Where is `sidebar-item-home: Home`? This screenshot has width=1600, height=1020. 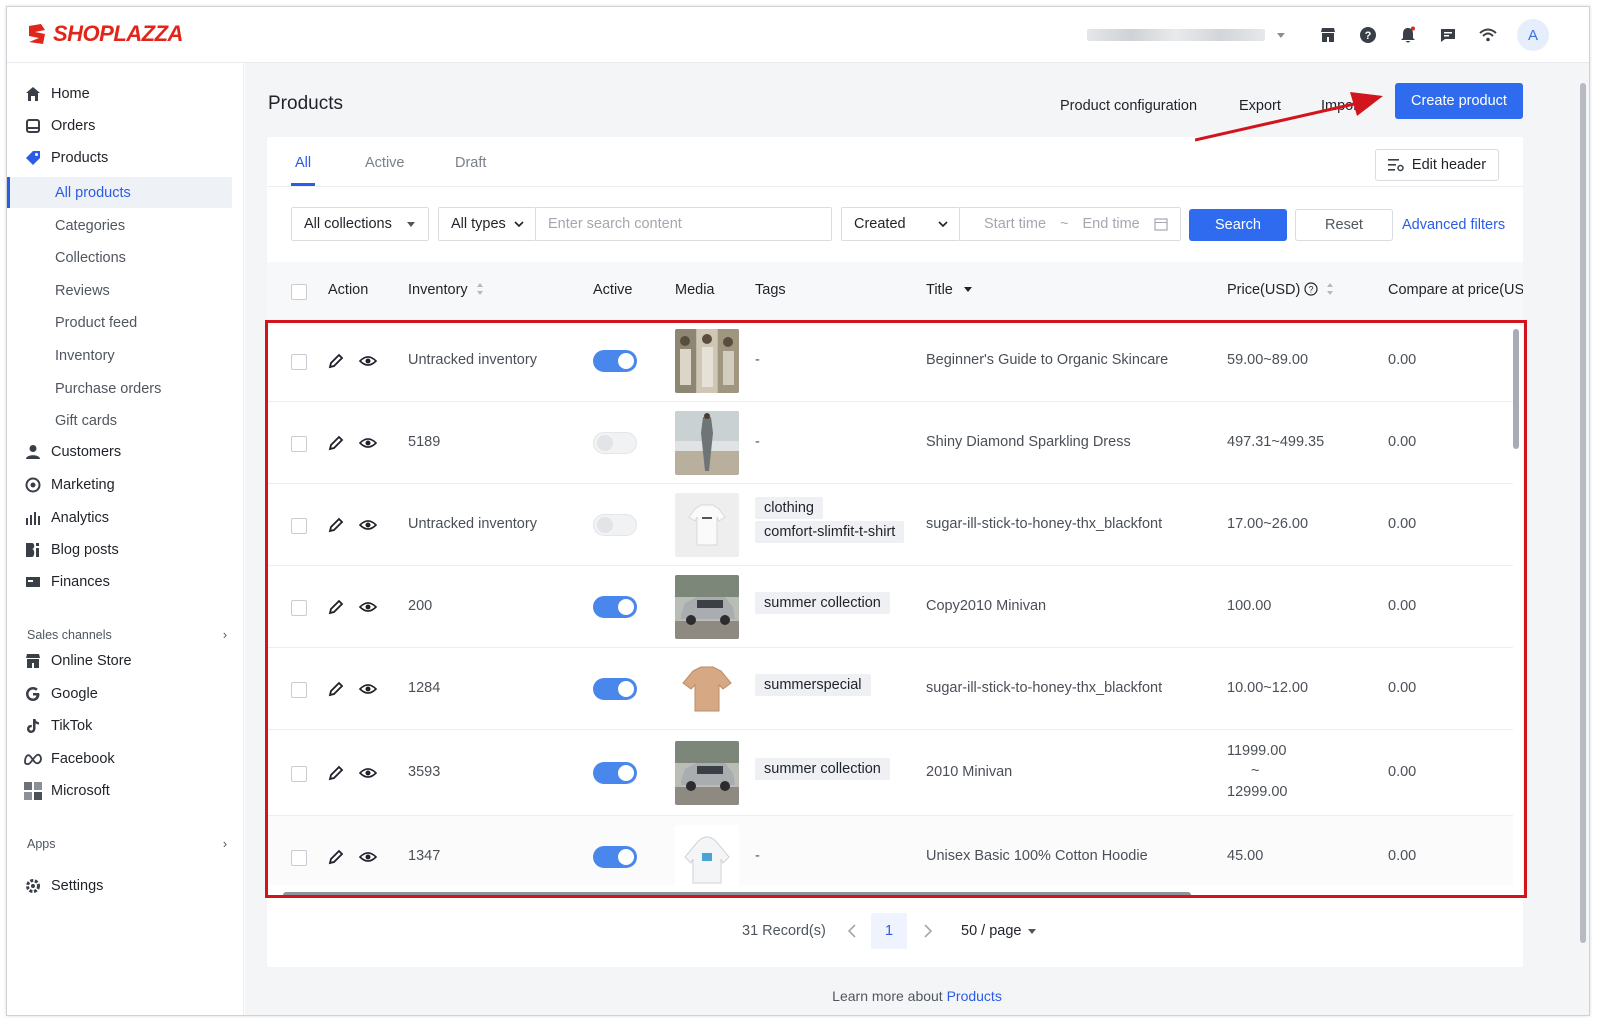
sidebar-item-home: Home is located at coordinates (125, 94).